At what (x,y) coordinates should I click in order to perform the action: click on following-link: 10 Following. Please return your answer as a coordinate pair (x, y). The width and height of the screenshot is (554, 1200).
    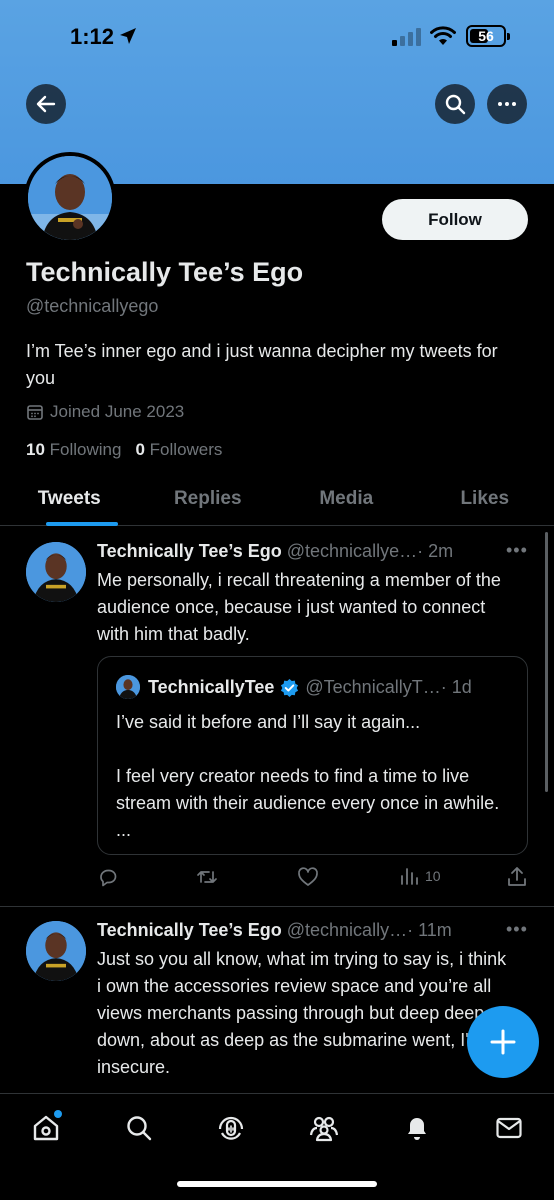
    Looking at the image, I should click on (73, 450).